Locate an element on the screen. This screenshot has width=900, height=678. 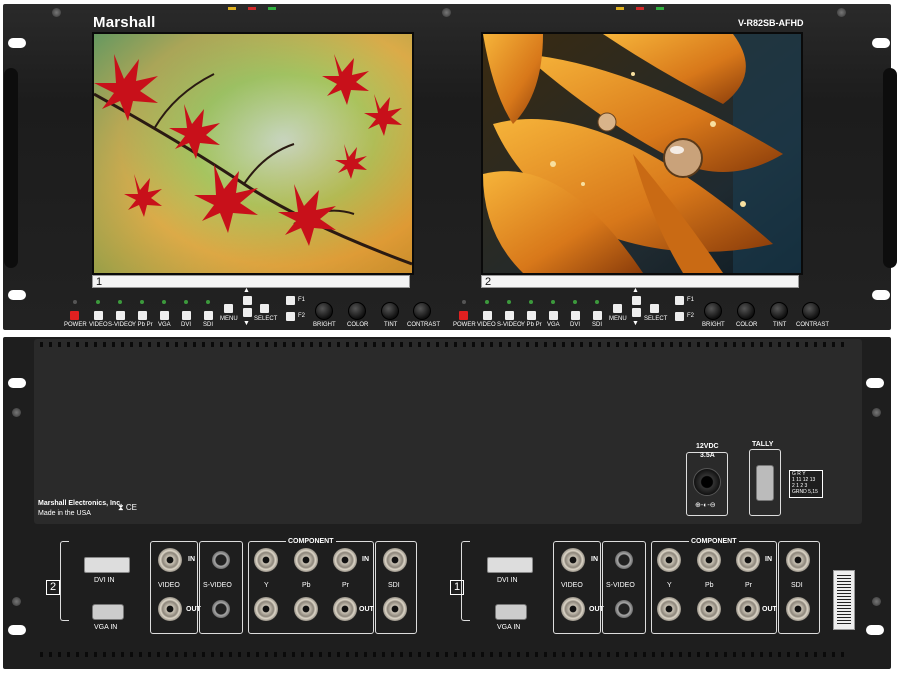
monitor-2-menu-button is located at coordinates (617, 308).